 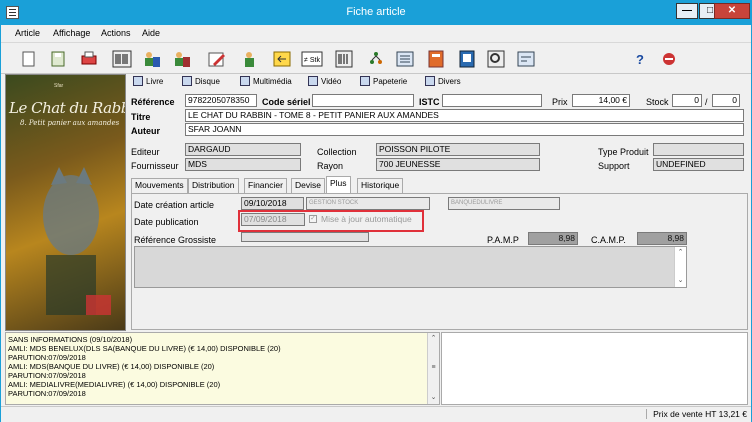 I want to click on pamp-label: P.A.M.P, so click(x=503, y=240).